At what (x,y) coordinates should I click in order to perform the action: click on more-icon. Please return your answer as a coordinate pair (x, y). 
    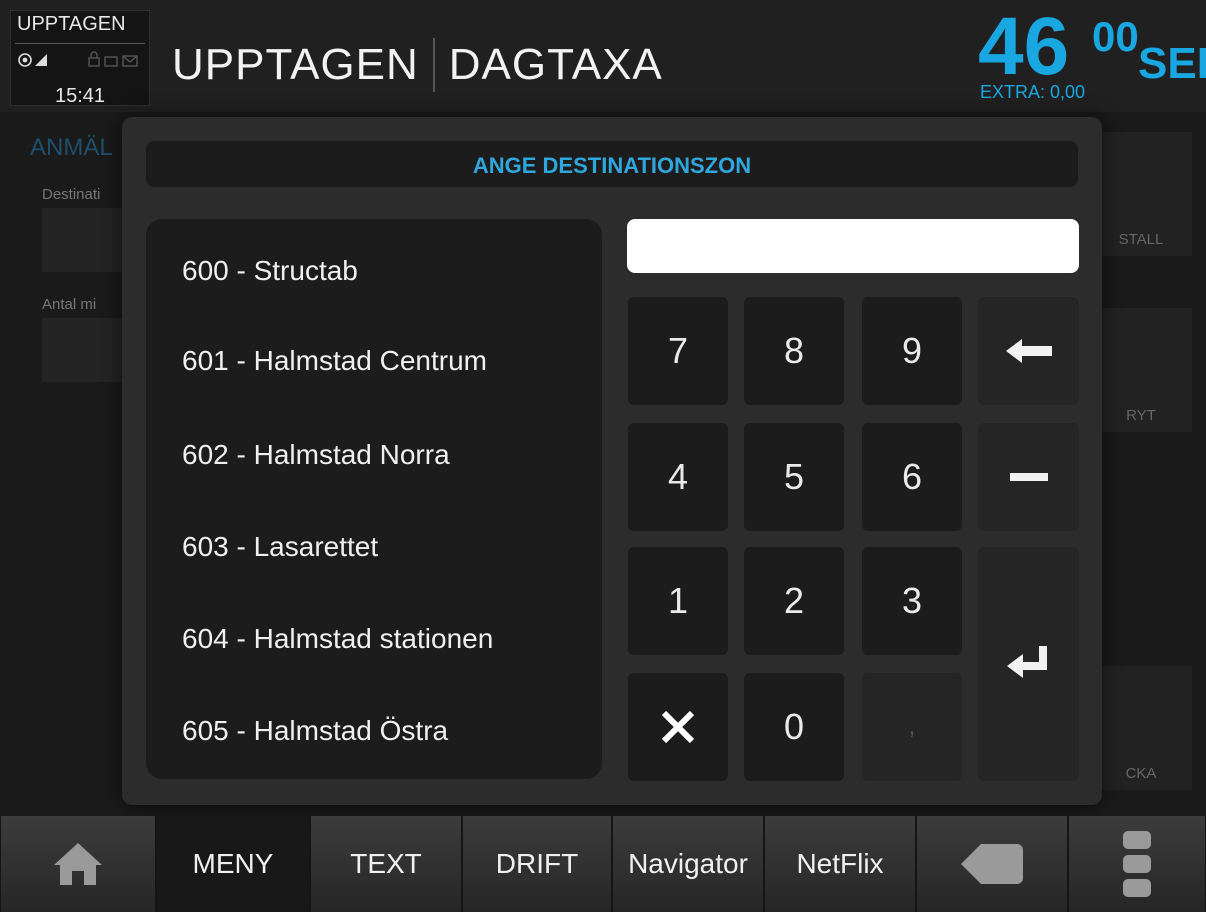
    Looking at the image, I should click on (1137, 864).